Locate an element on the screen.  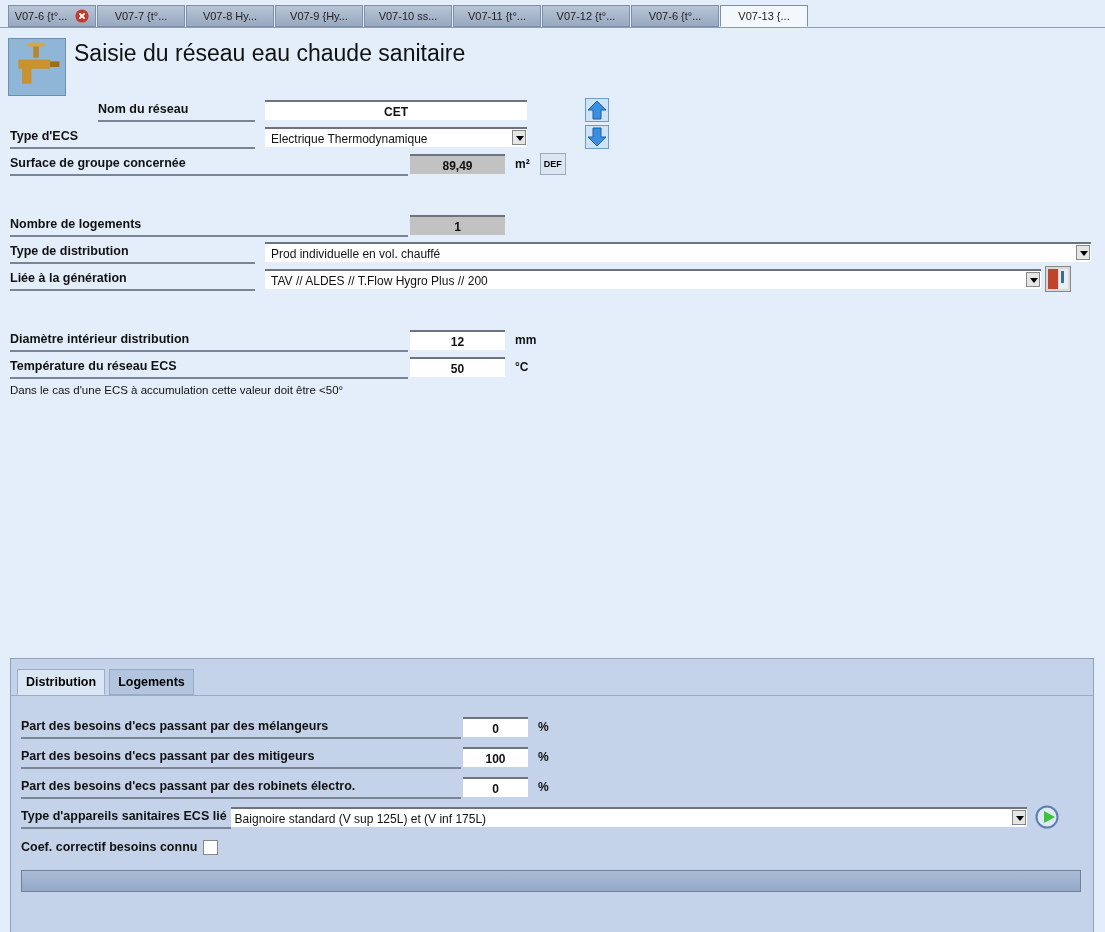
field-label: Température du réseau ECS is located at coordinates (209, 366).